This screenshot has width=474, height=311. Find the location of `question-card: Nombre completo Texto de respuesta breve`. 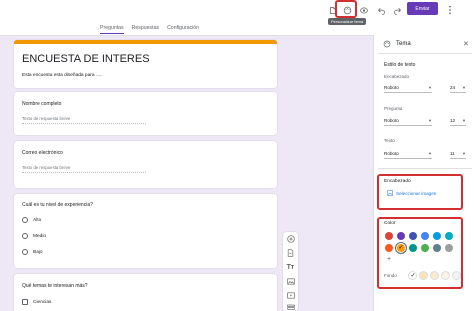

question-card: Nombre completo Texto de respuesta breve is located at coordinates (145, 113).